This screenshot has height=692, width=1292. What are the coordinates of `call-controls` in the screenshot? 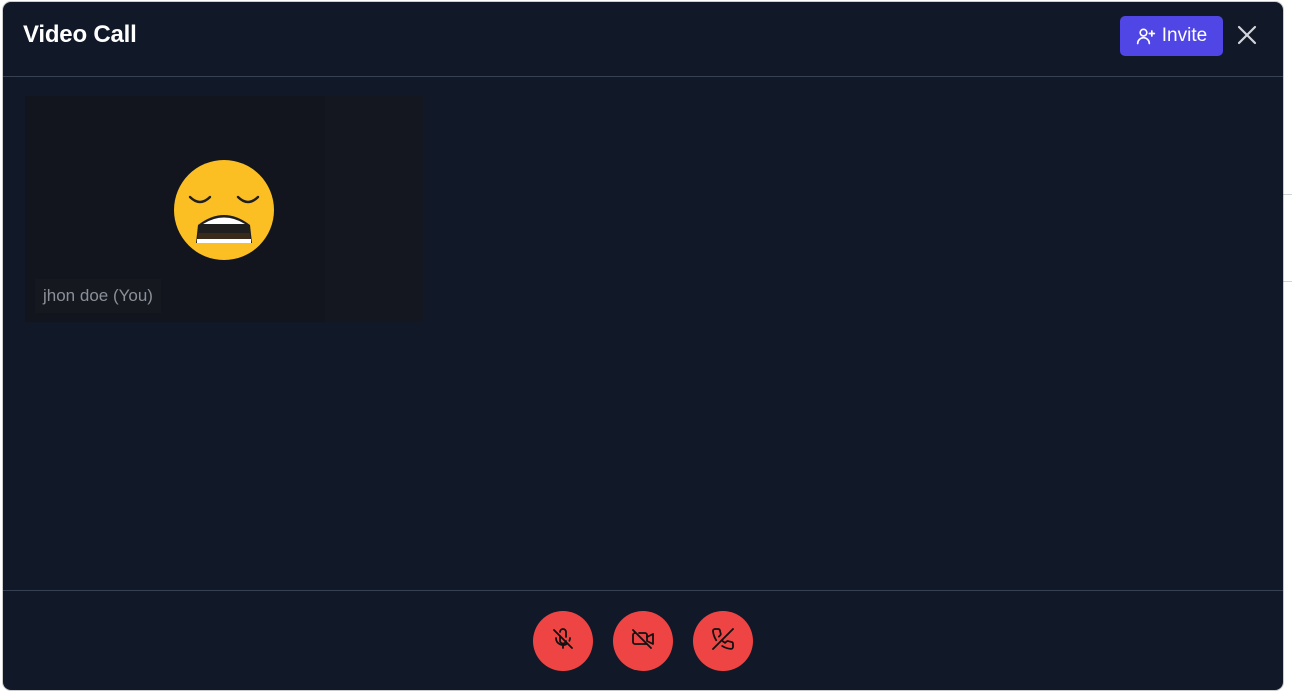 It's located at (643, 641).